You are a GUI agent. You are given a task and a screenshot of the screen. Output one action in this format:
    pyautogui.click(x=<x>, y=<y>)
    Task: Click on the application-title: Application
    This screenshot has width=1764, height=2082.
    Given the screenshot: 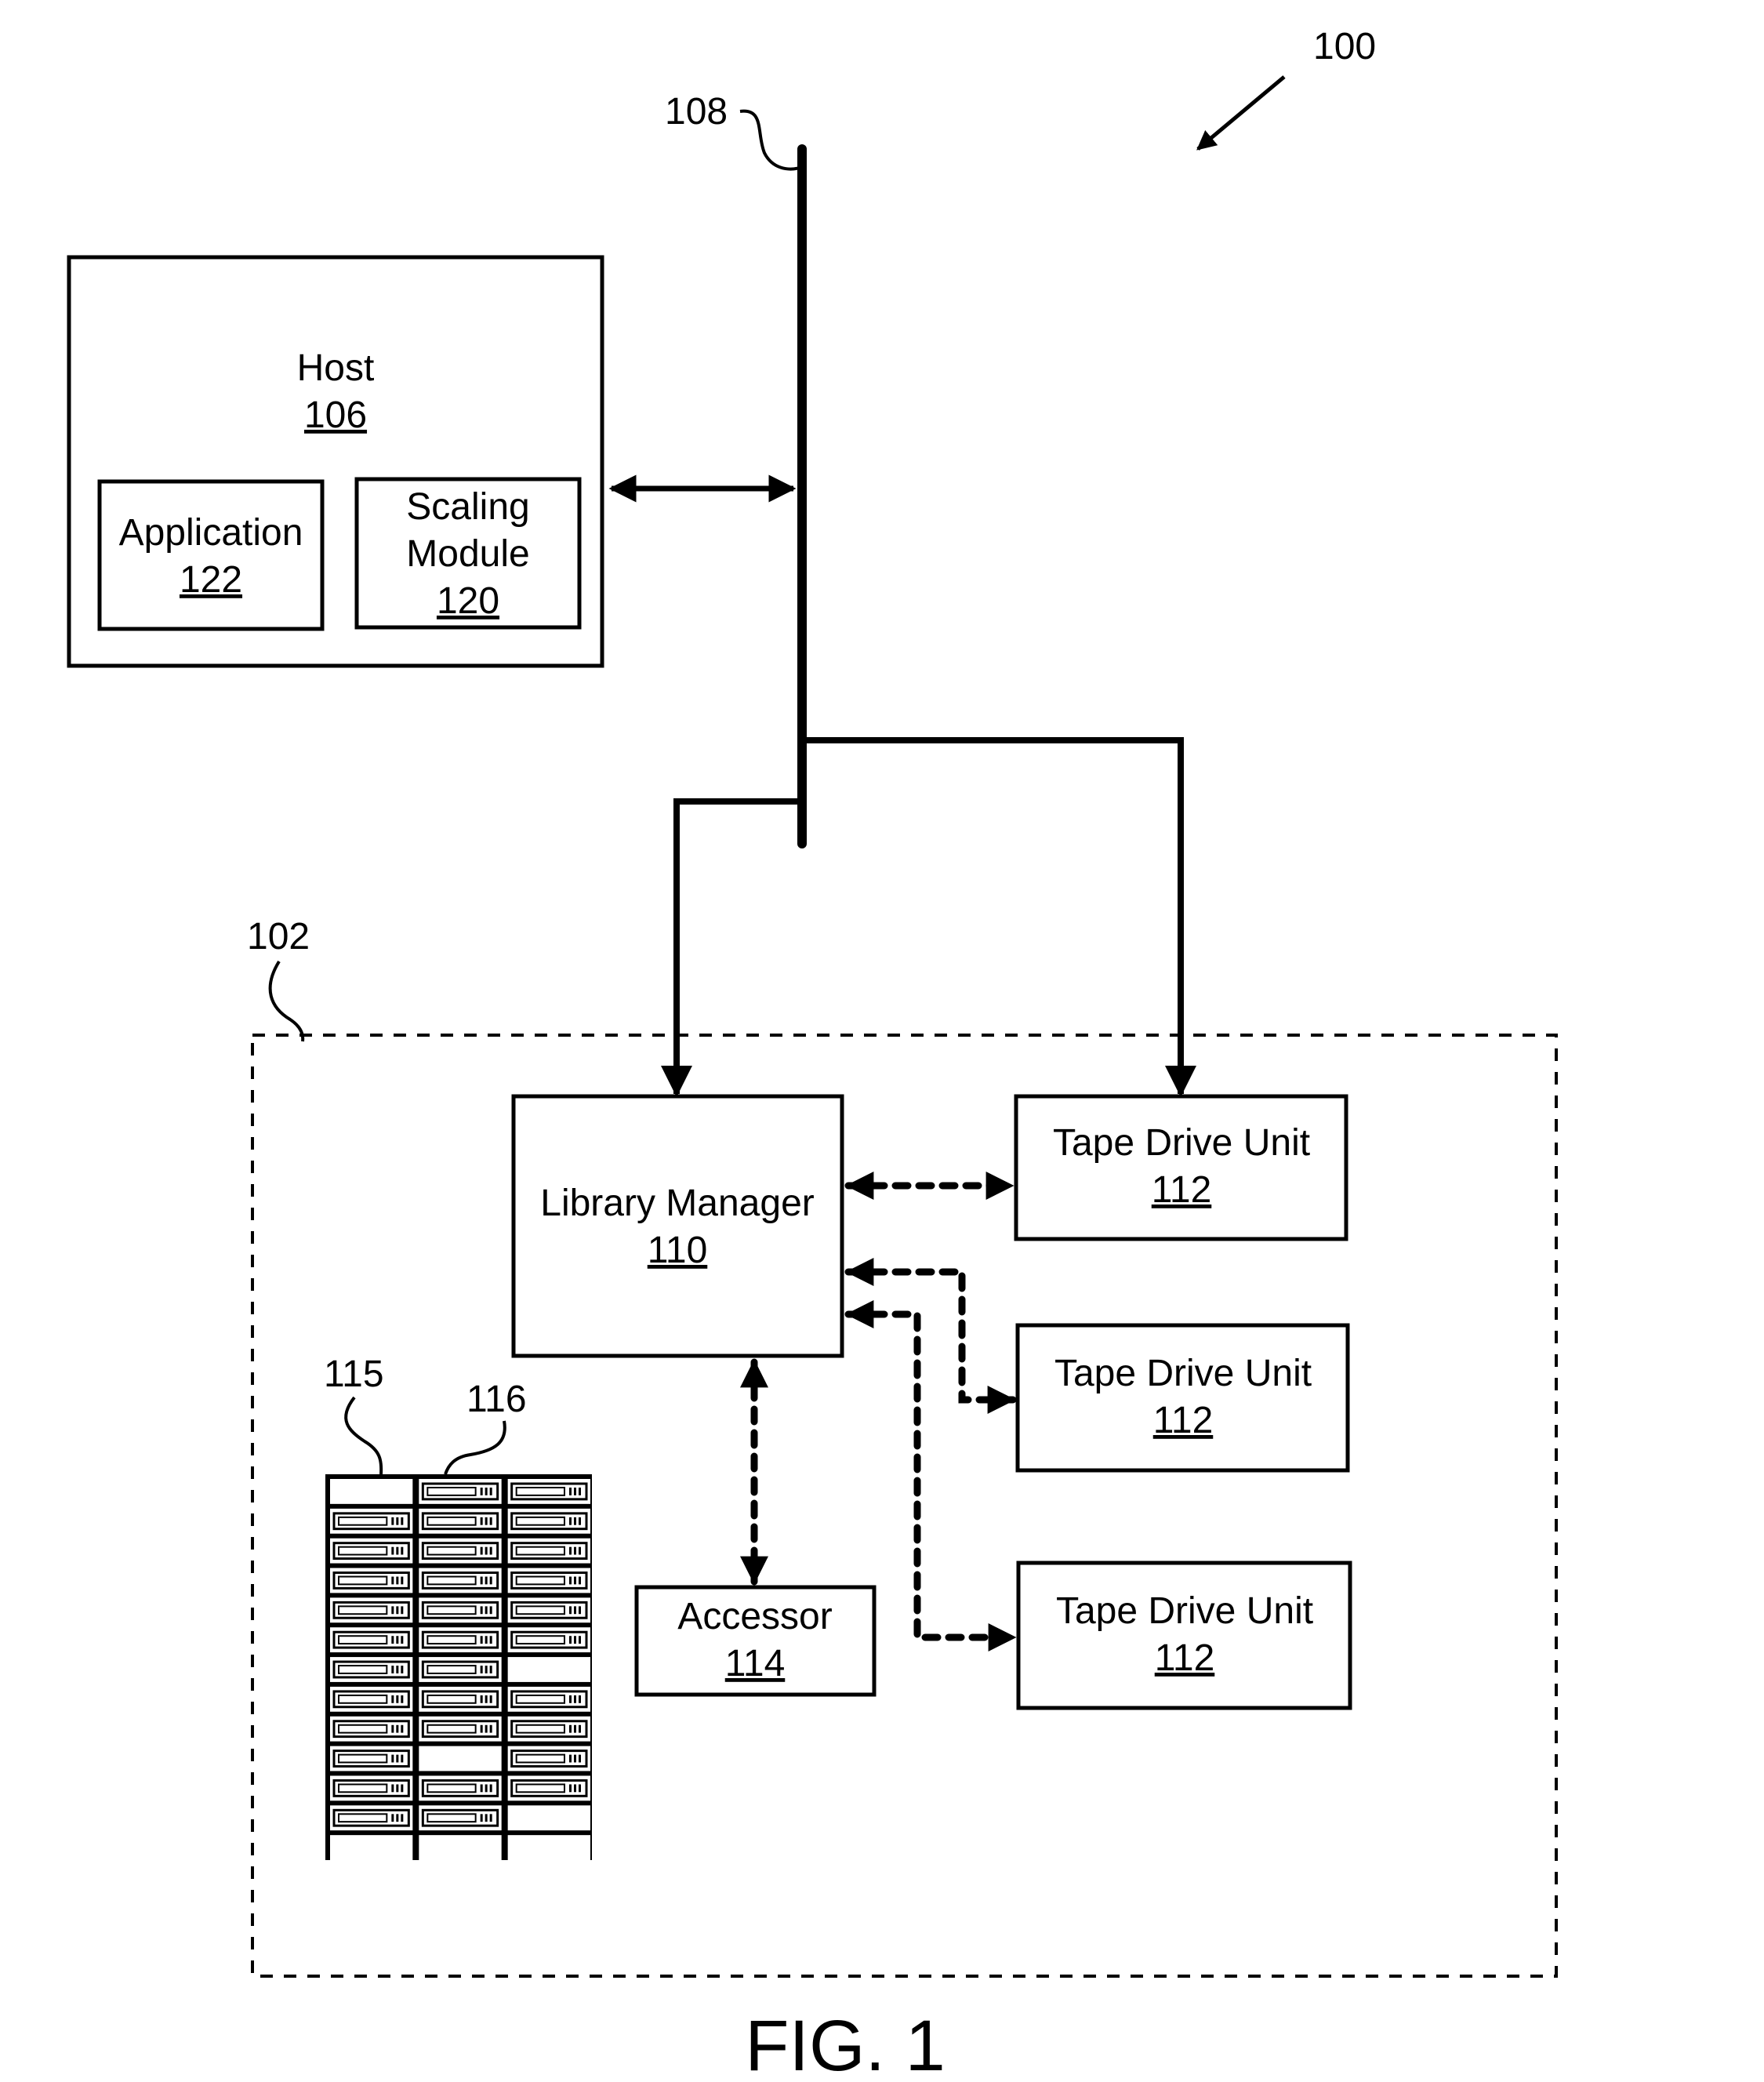 What is the action you would take?
    pyautogui.click(x=211, y=533)
    